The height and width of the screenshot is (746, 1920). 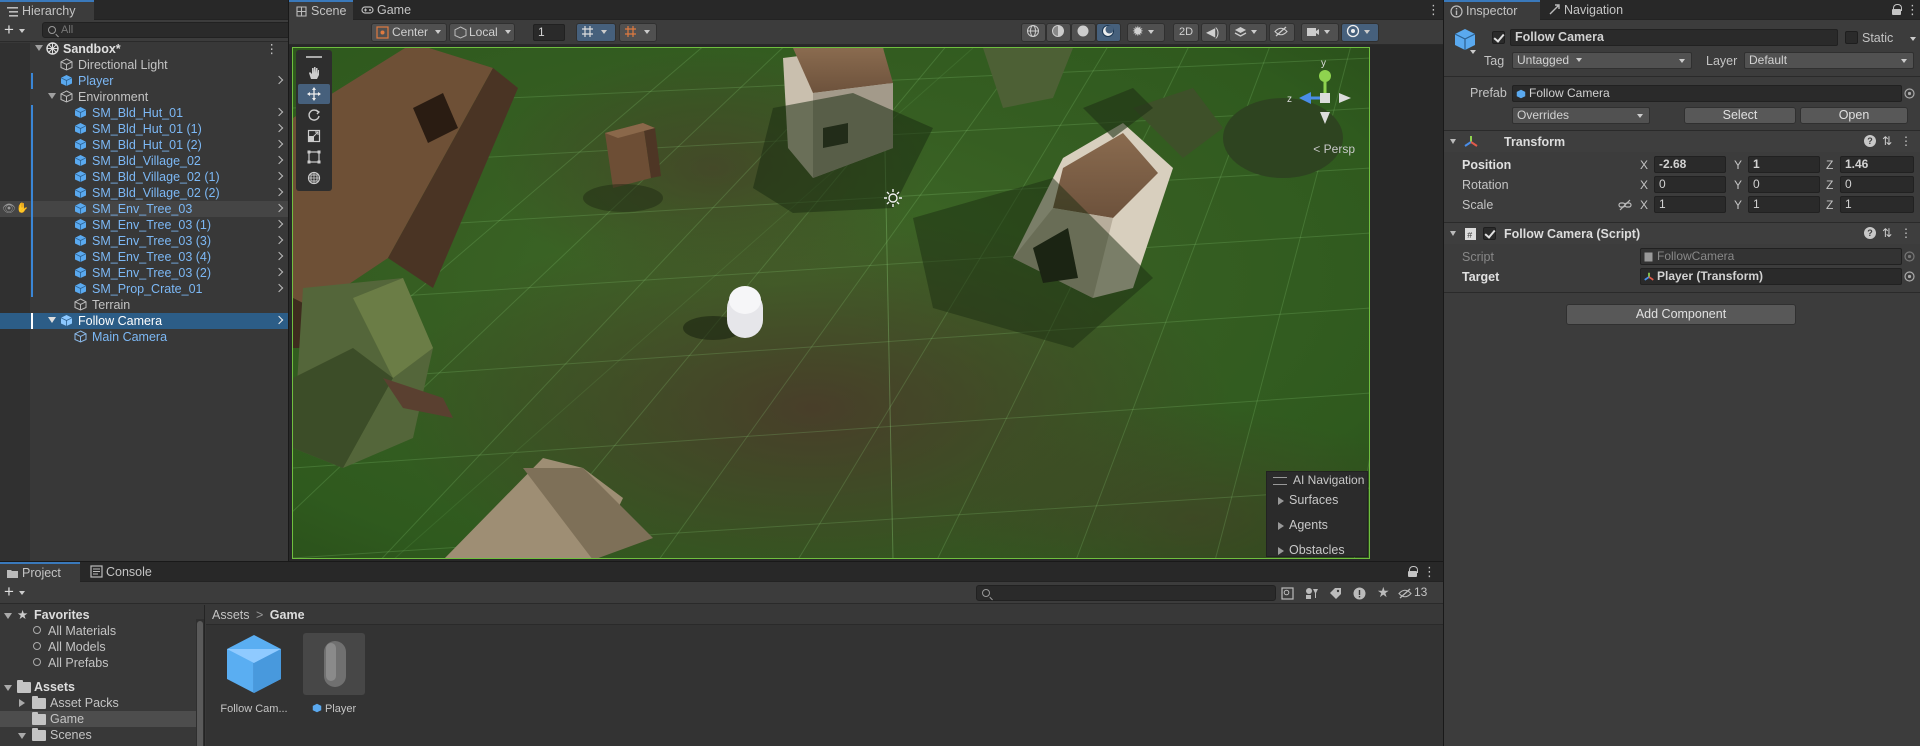 What do you see at coordinates (98, 719) in the screenshot?
I see `asset-folder-item-selected: Game` at bounding box center [98, 719].